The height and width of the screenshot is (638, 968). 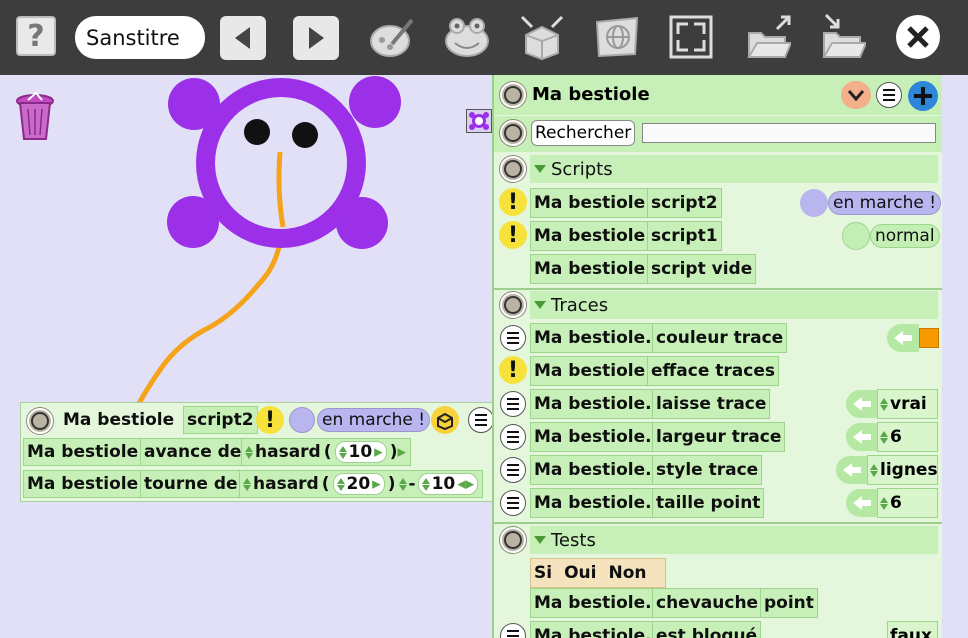 I want to click on row2-arg1: 20 ▸, so click(x=358, y=484).